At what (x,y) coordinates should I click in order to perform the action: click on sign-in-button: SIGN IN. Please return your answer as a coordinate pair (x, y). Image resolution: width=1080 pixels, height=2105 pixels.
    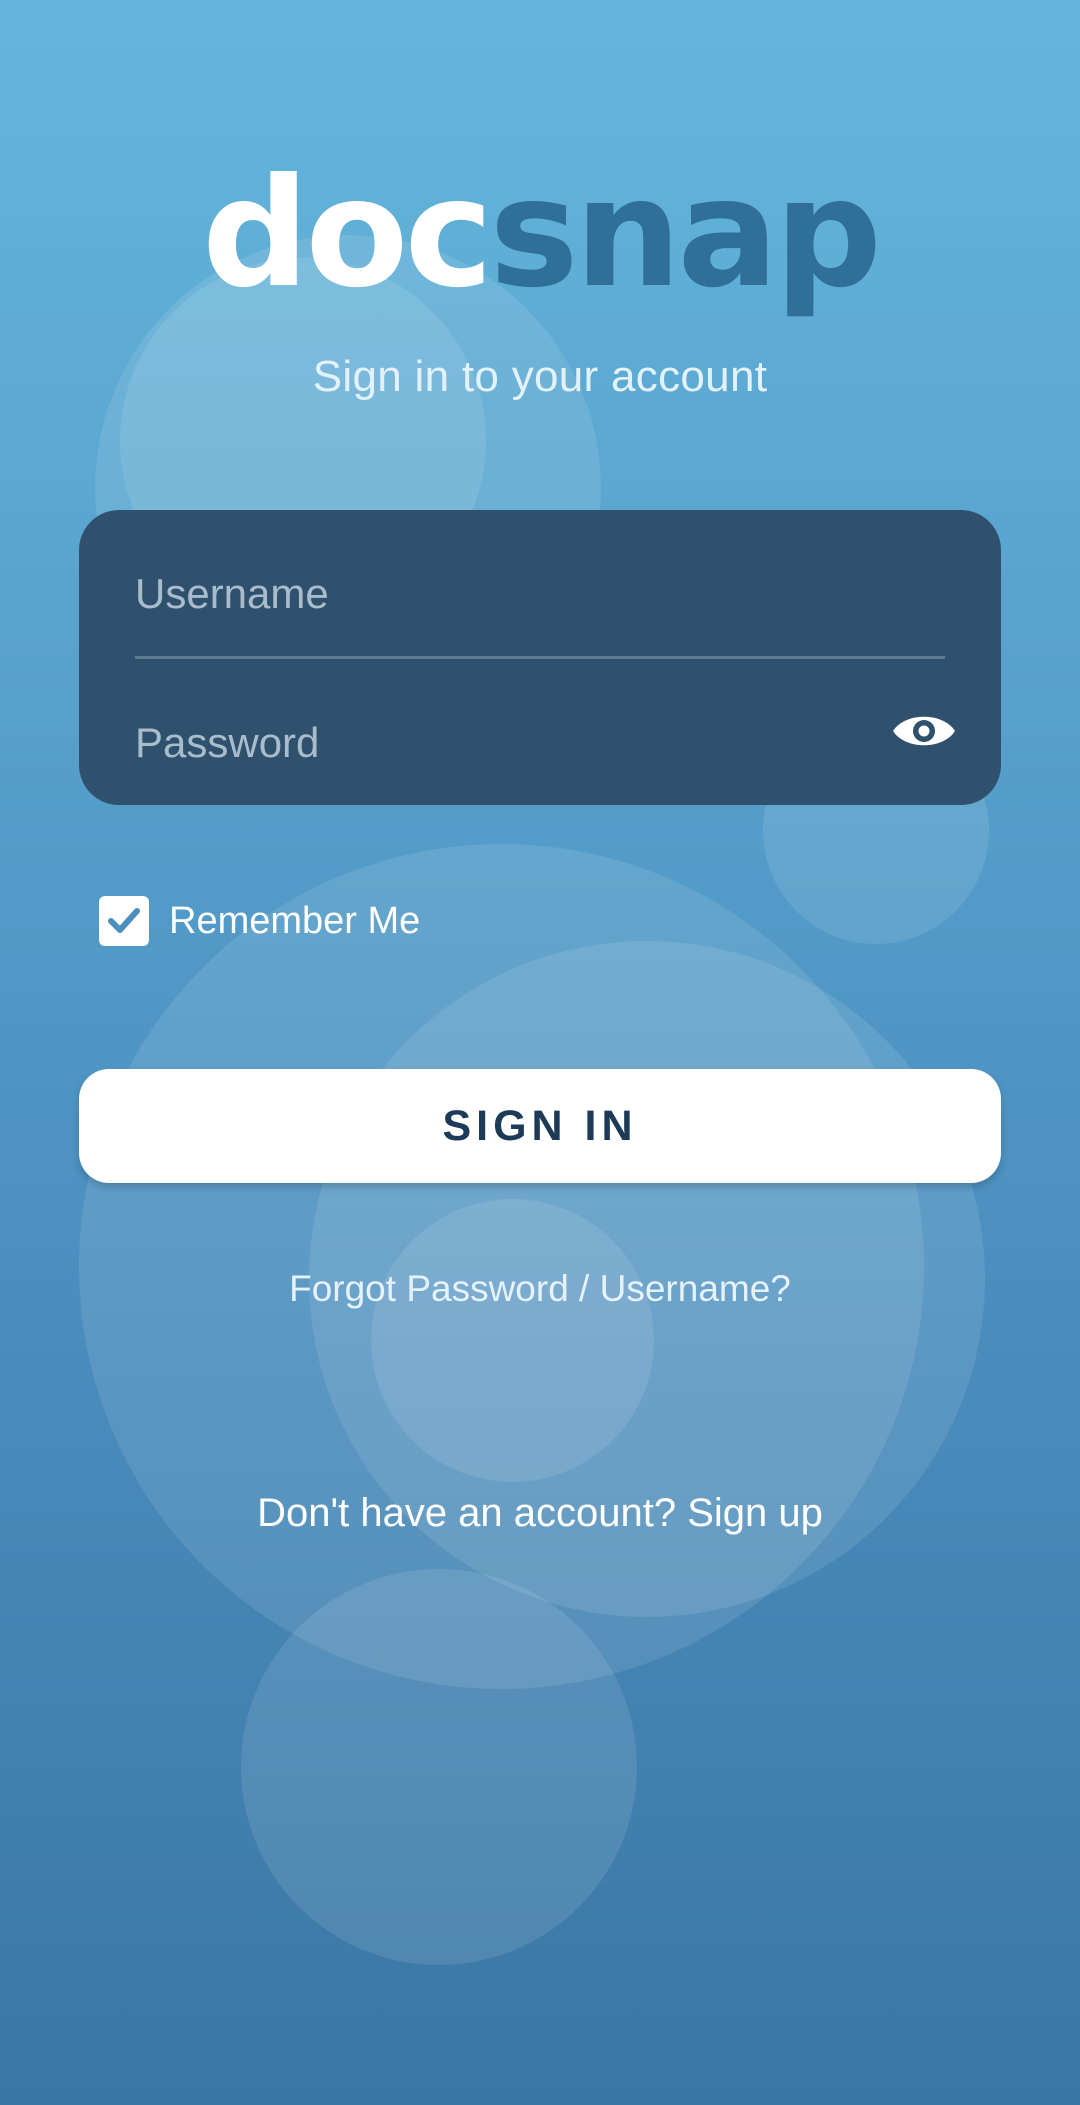
    Looking at the image, I should click on (540, 1126).